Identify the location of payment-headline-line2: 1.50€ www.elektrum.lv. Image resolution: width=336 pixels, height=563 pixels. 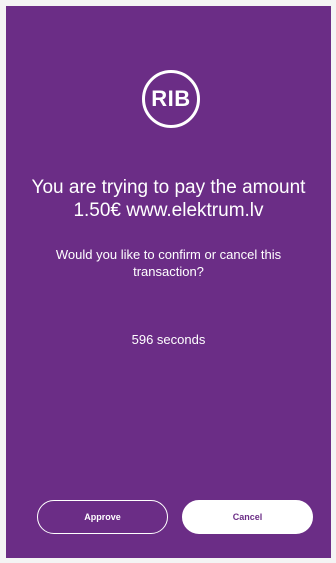
(168, 210).